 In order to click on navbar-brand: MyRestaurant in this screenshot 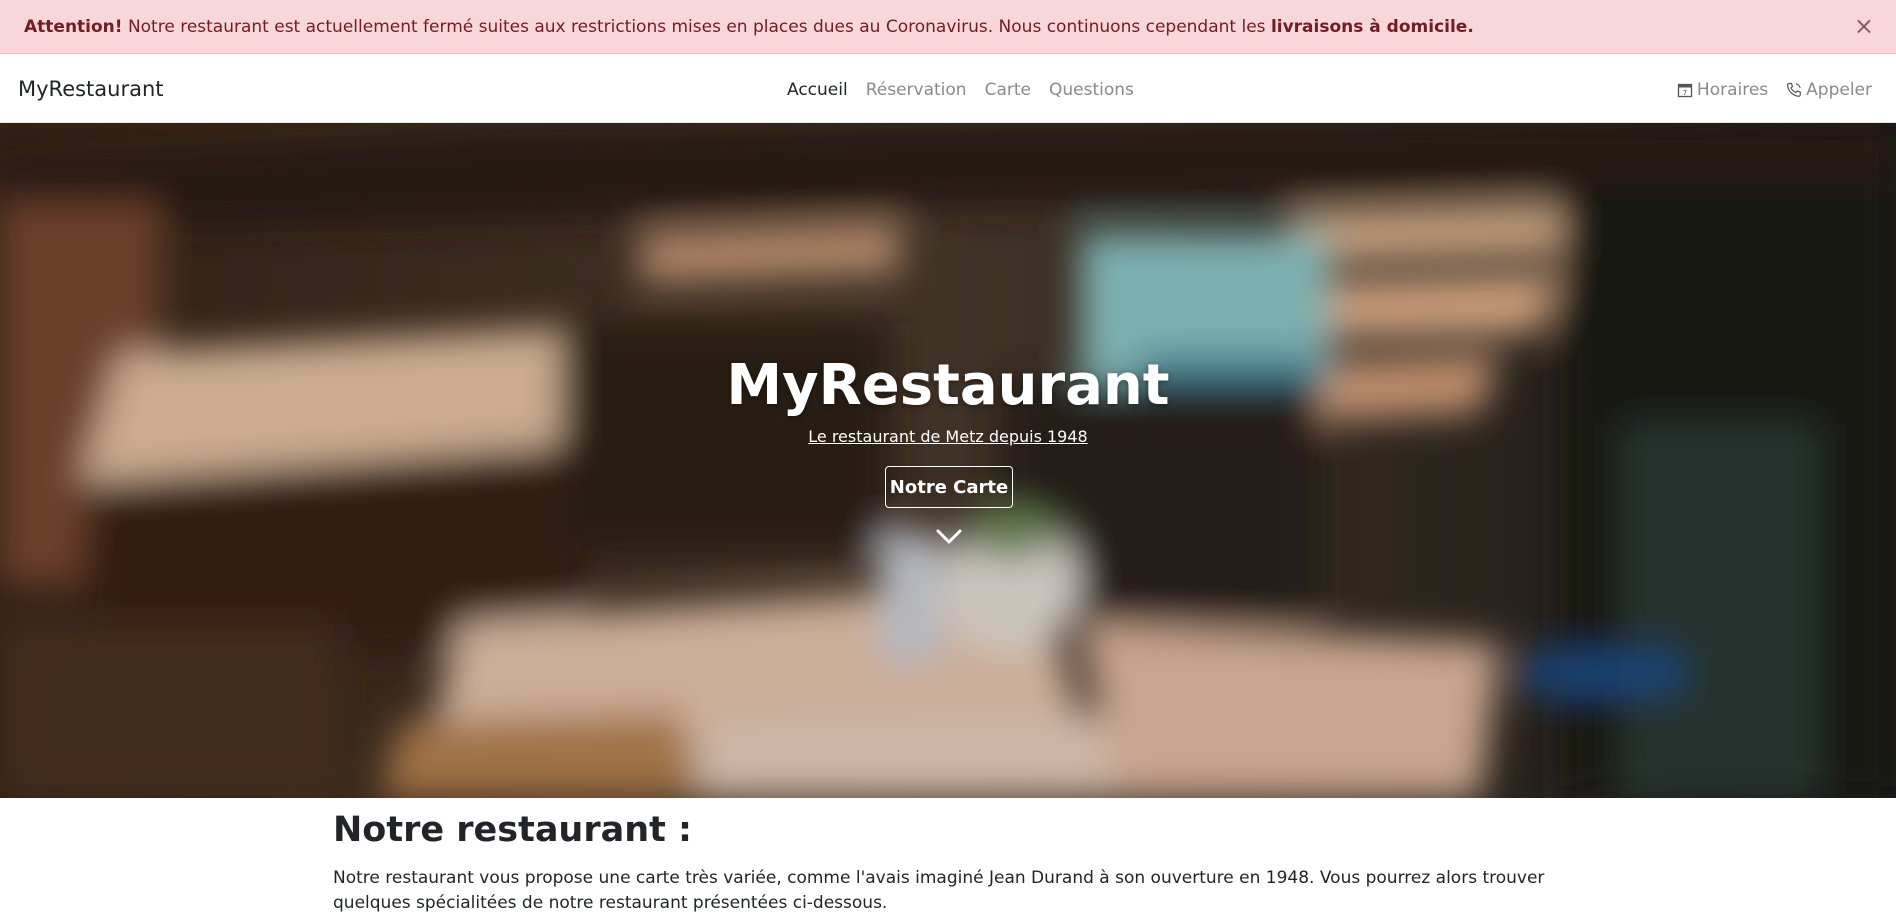, I will do `click(91, 89)`.